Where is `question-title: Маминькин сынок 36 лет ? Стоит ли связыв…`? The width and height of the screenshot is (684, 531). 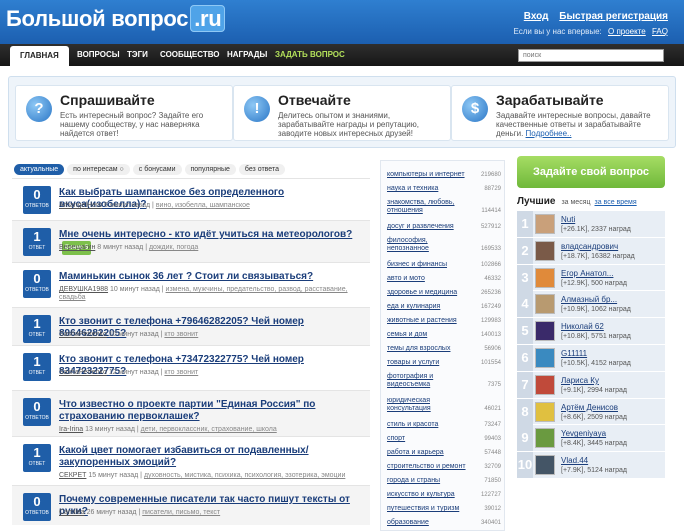
question-title: Маминькин сынок 36 лет ? Стоит ли связыв… is located at coordinates (211, 277).